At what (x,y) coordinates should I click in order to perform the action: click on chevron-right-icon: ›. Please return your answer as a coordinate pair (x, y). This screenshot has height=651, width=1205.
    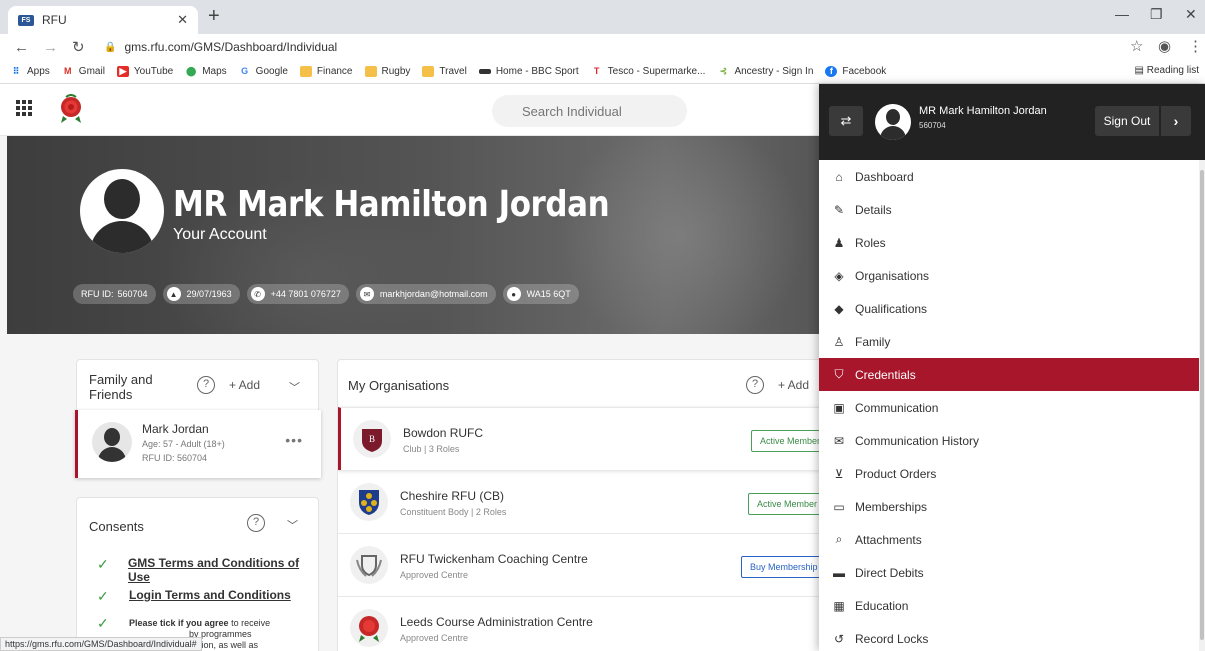
    Looking at the image, I should click on (1176, 121).